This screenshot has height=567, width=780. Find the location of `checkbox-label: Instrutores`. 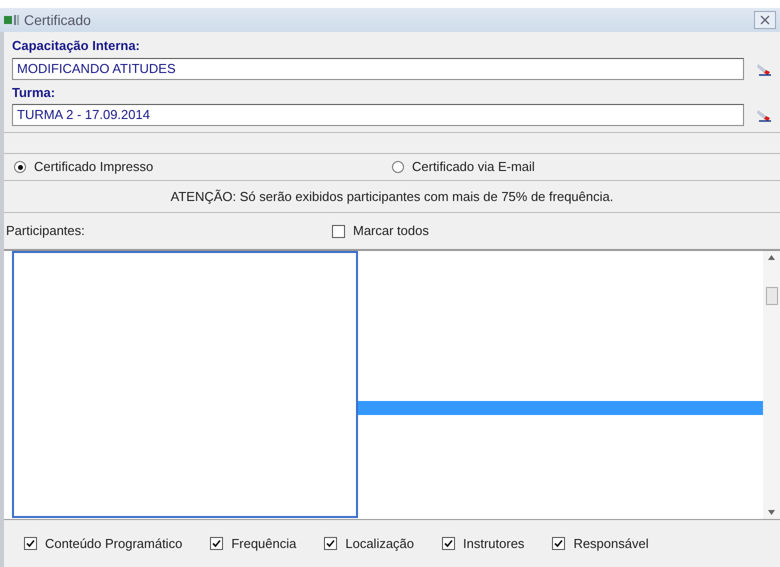

checkbox-label: Instrutores is located at coordinates (493, 543).